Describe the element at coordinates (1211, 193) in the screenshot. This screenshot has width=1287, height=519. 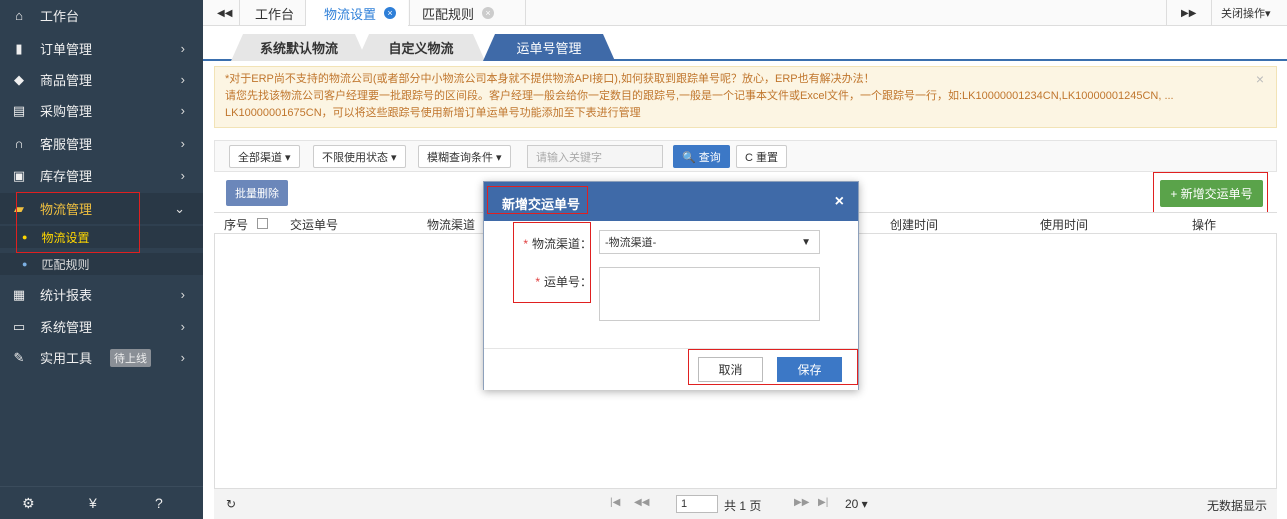
I see `add-tracking-number-button: + 新增交运单号` at that location.